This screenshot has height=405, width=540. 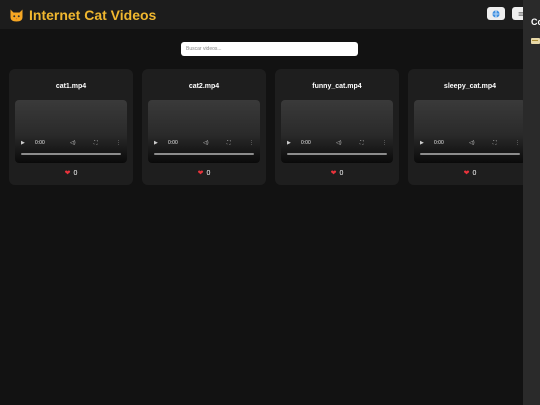 I want to click on video-title: sleepy_cat.mp4, so click(x=470, y=86).